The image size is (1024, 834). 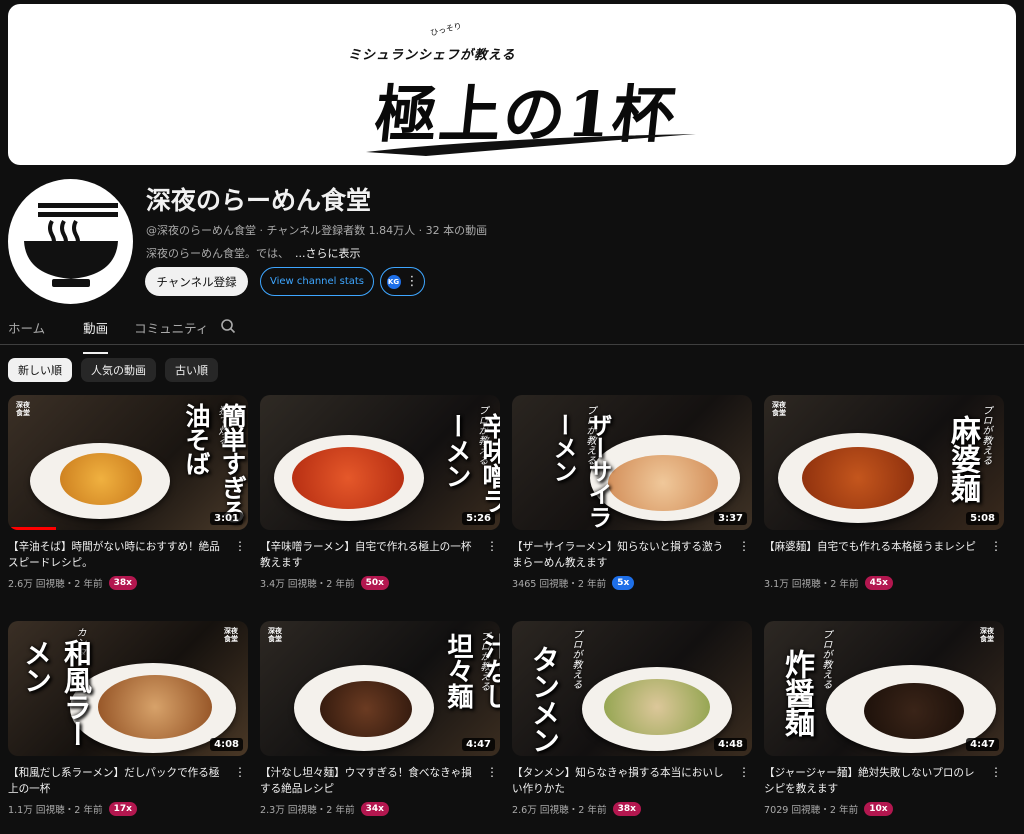 I want to click on video-thumbnail: 独で炒る 簡単すぎる油そば 深夜 食堂 3:01, so click(x=128, y=462).